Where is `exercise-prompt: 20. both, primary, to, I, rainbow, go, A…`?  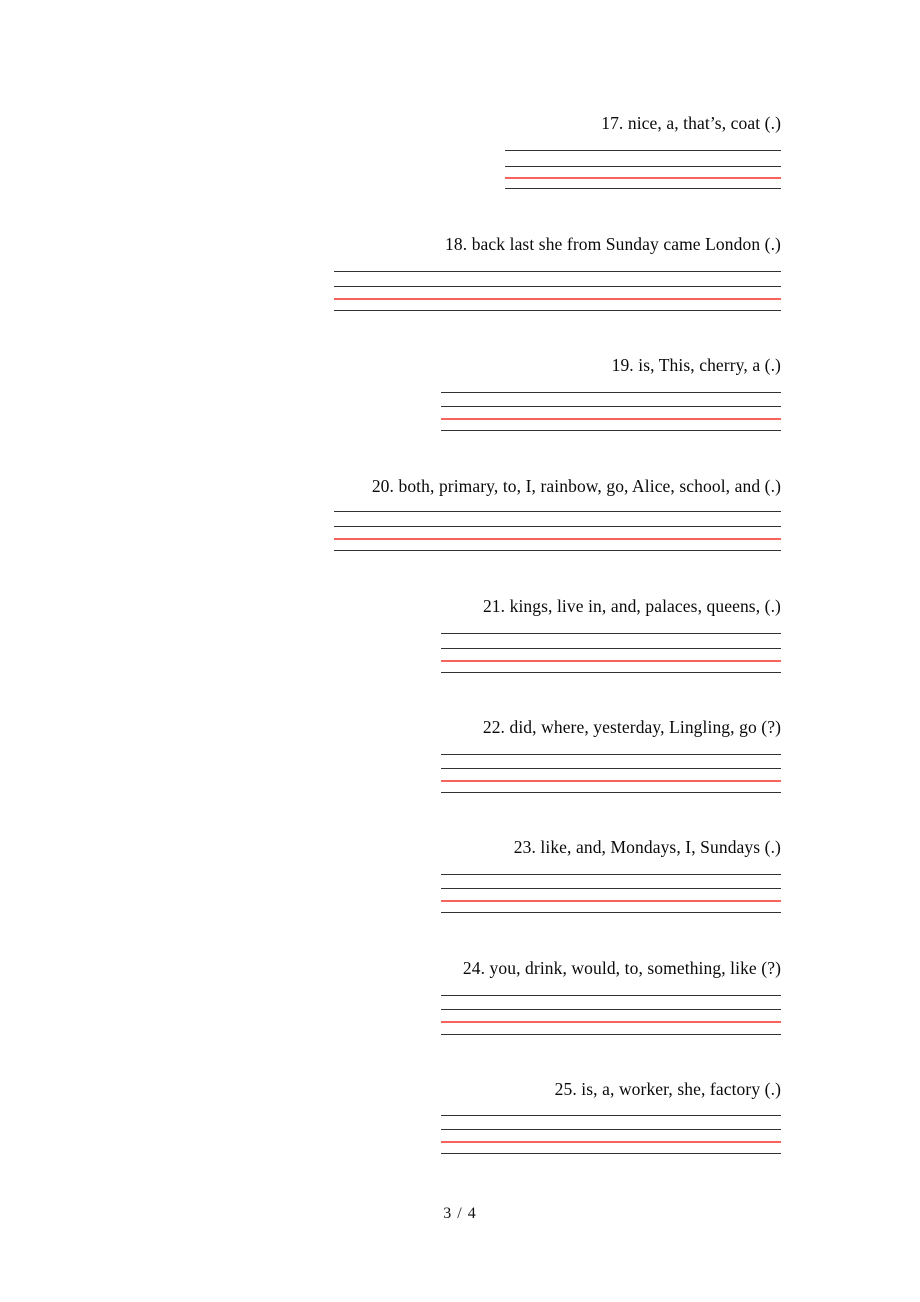 exercise-prompt: 20. both, primary, to, I, rainbow, go, A… is located at coordinates (576, 486).